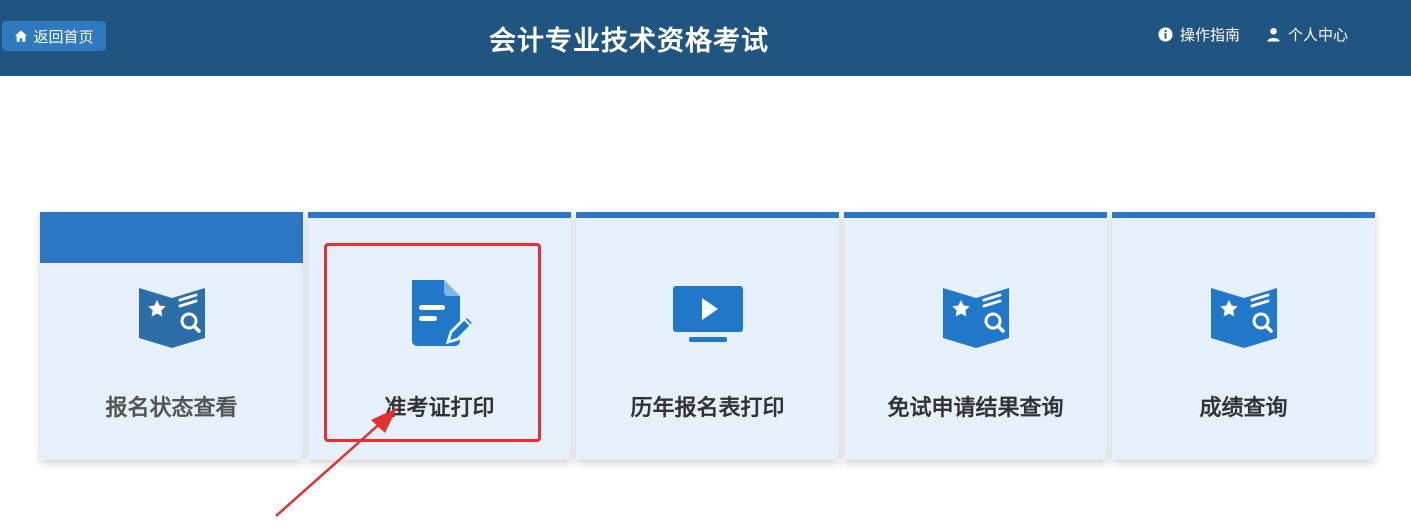 This screenshot has height=527, width=1411. I want to click on card-label: 准考证打印, so click(439, 408).